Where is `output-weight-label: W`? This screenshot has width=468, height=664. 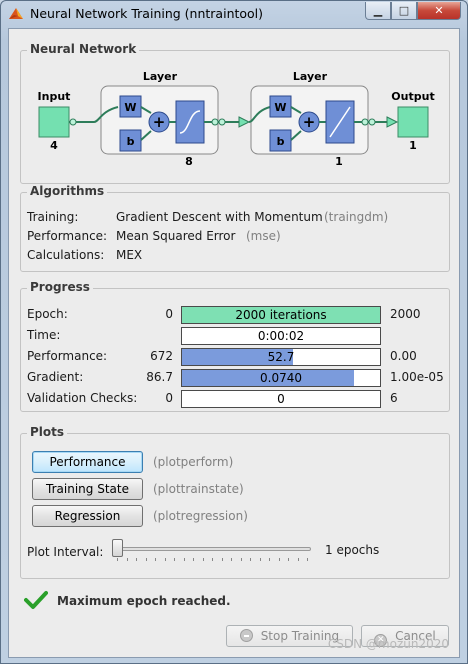 output-weight-label: W is located at coordinates (280, 107).